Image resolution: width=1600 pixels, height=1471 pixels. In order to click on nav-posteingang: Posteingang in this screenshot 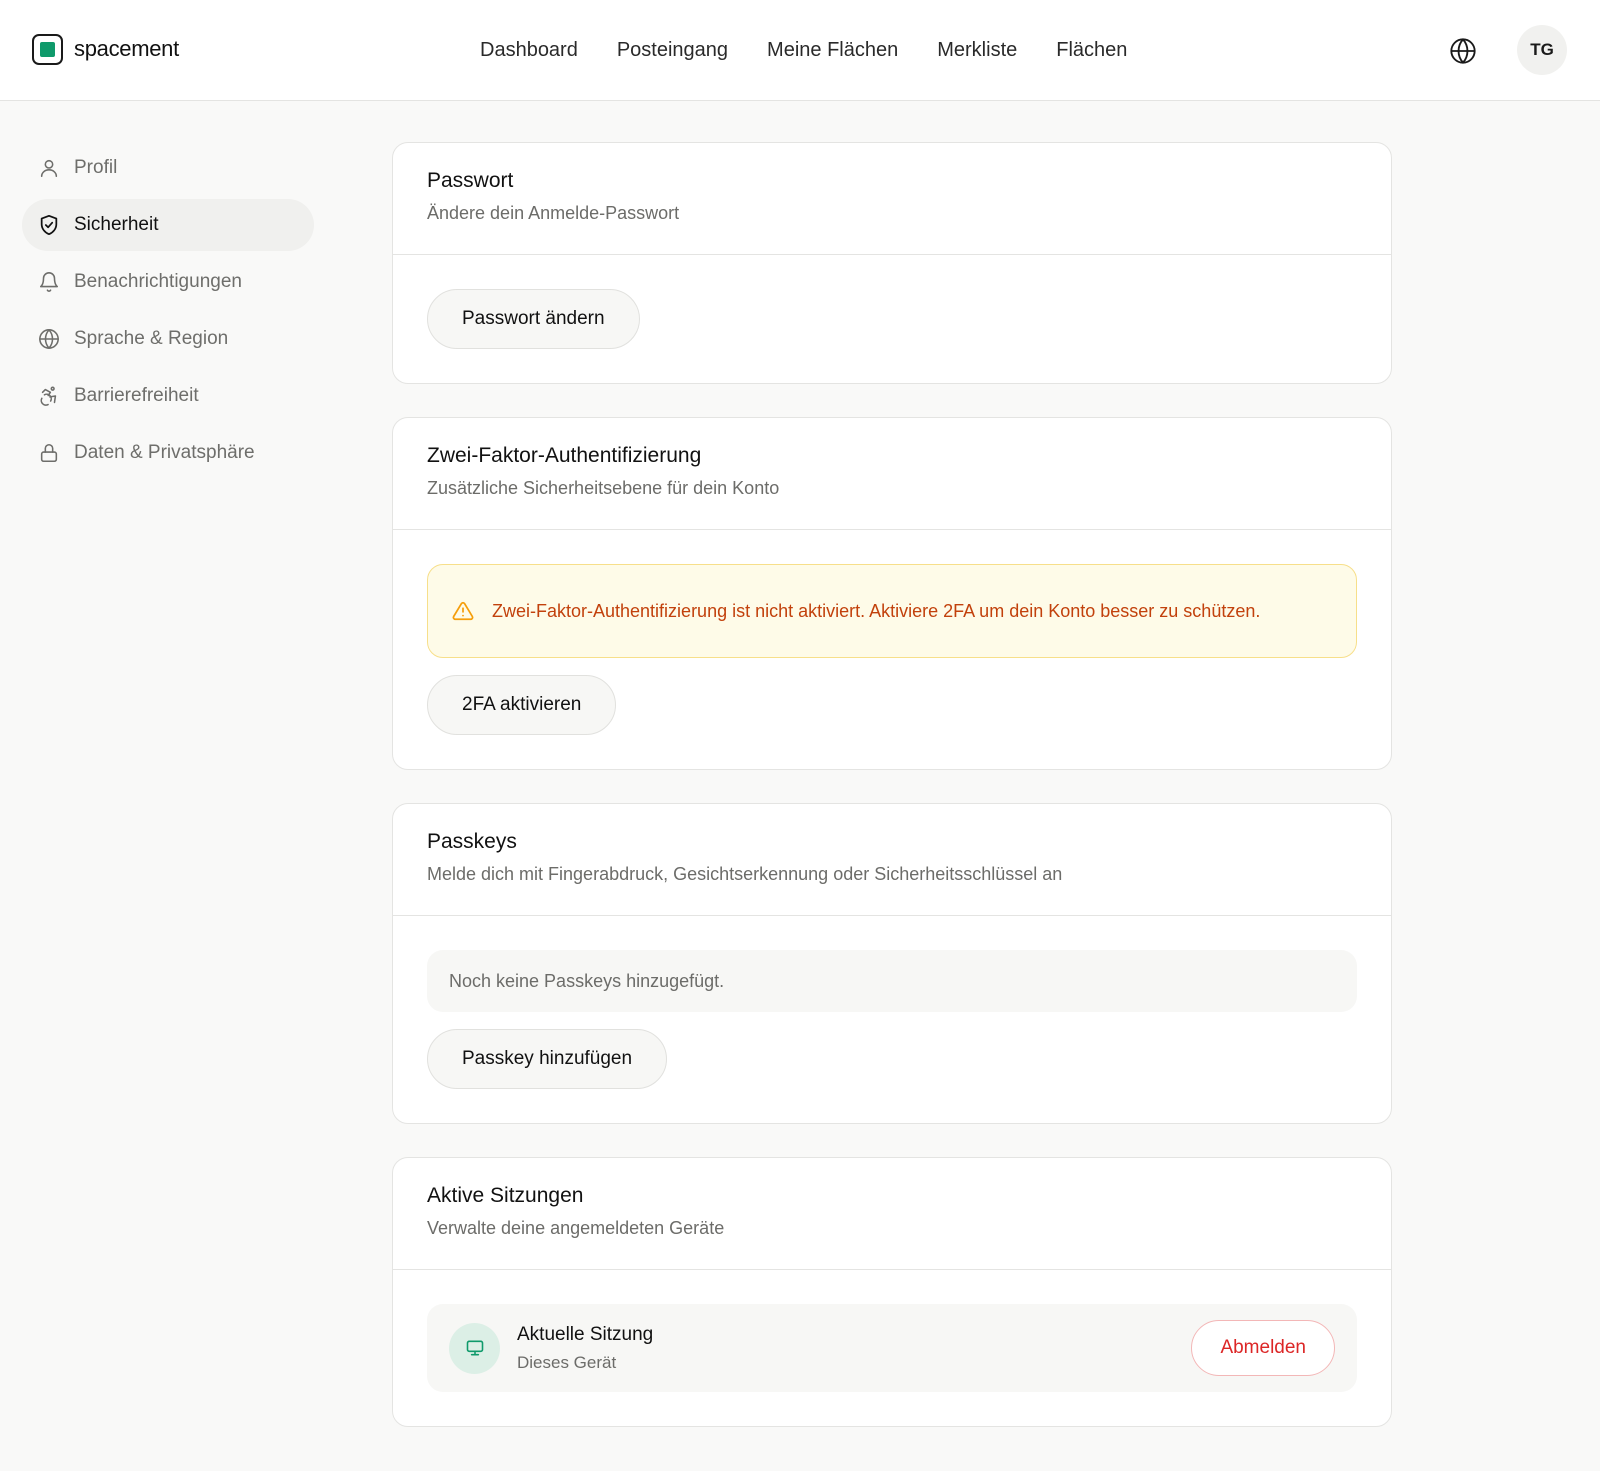, I will do `click(672, 50)`.